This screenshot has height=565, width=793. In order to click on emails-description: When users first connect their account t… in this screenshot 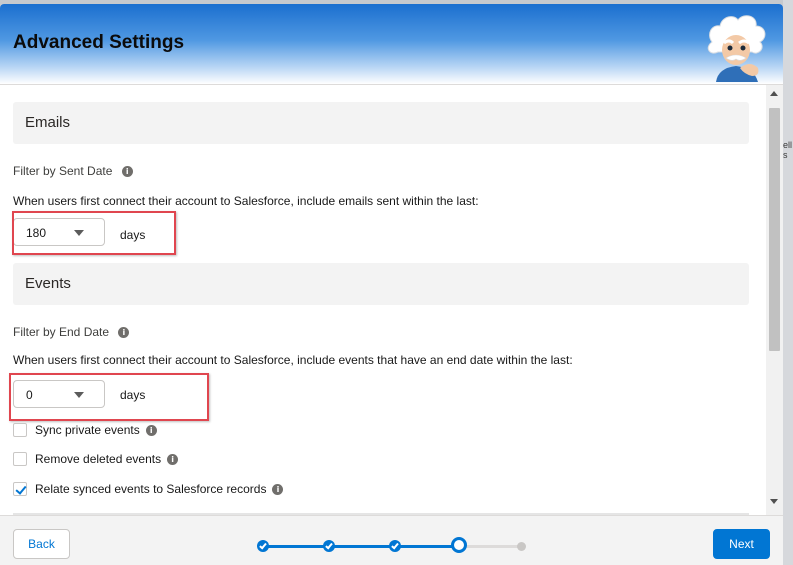, I will do `click(246, 201)`.